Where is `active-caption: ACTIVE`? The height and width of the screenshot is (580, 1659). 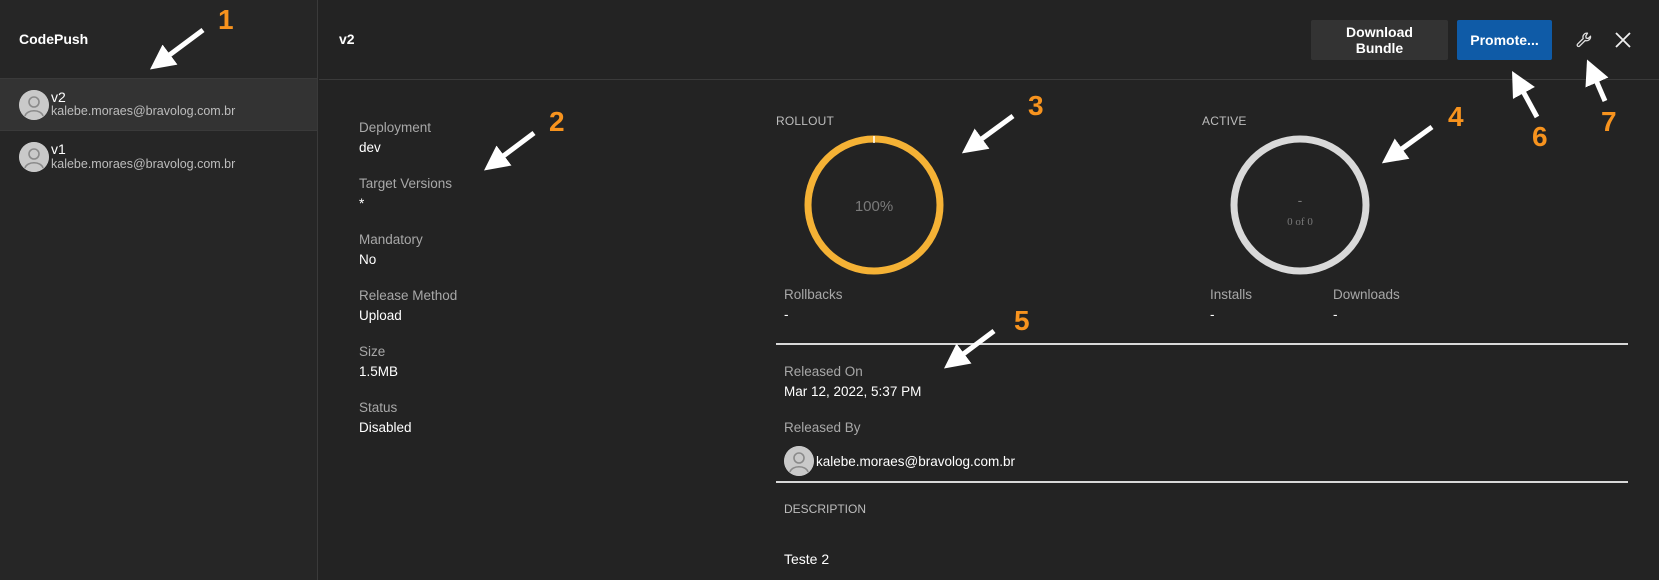
active-caption: ACTIVE is located at coordinates (1224, 121).